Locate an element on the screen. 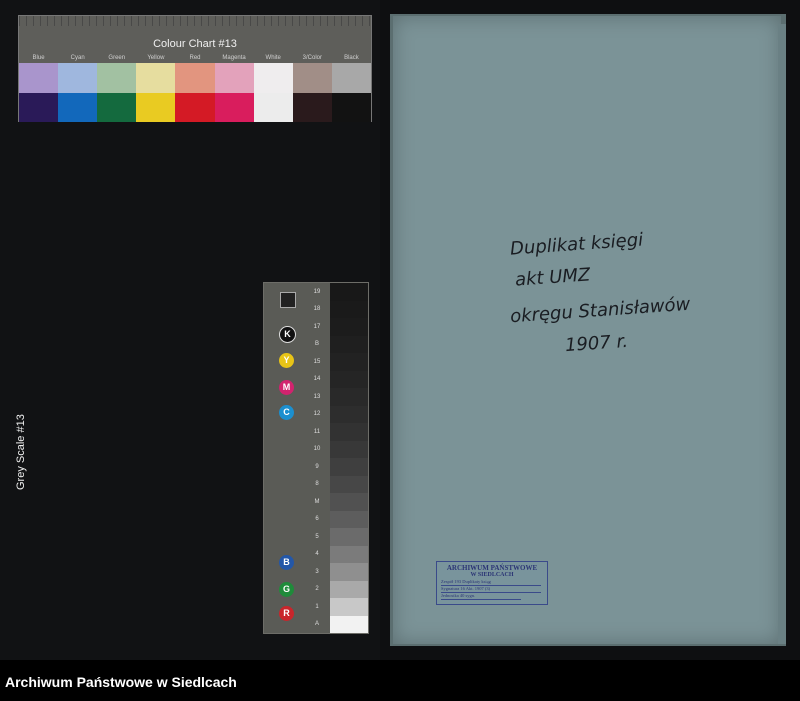 This screenshot has width=800, height=701. grey-step-number-10: 10 is located at coordinates (317, 449).